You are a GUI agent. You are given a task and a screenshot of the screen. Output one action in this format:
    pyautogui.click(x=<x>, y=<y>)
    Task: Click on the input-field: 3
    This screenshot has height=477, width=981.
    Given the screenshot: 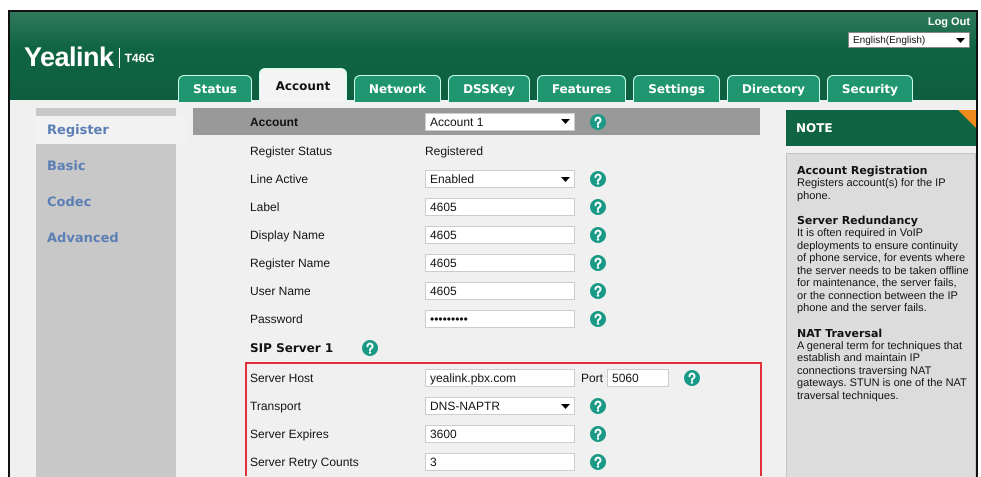 What is the action you would take?
    pyautogui.click(x=500, y=462)
    